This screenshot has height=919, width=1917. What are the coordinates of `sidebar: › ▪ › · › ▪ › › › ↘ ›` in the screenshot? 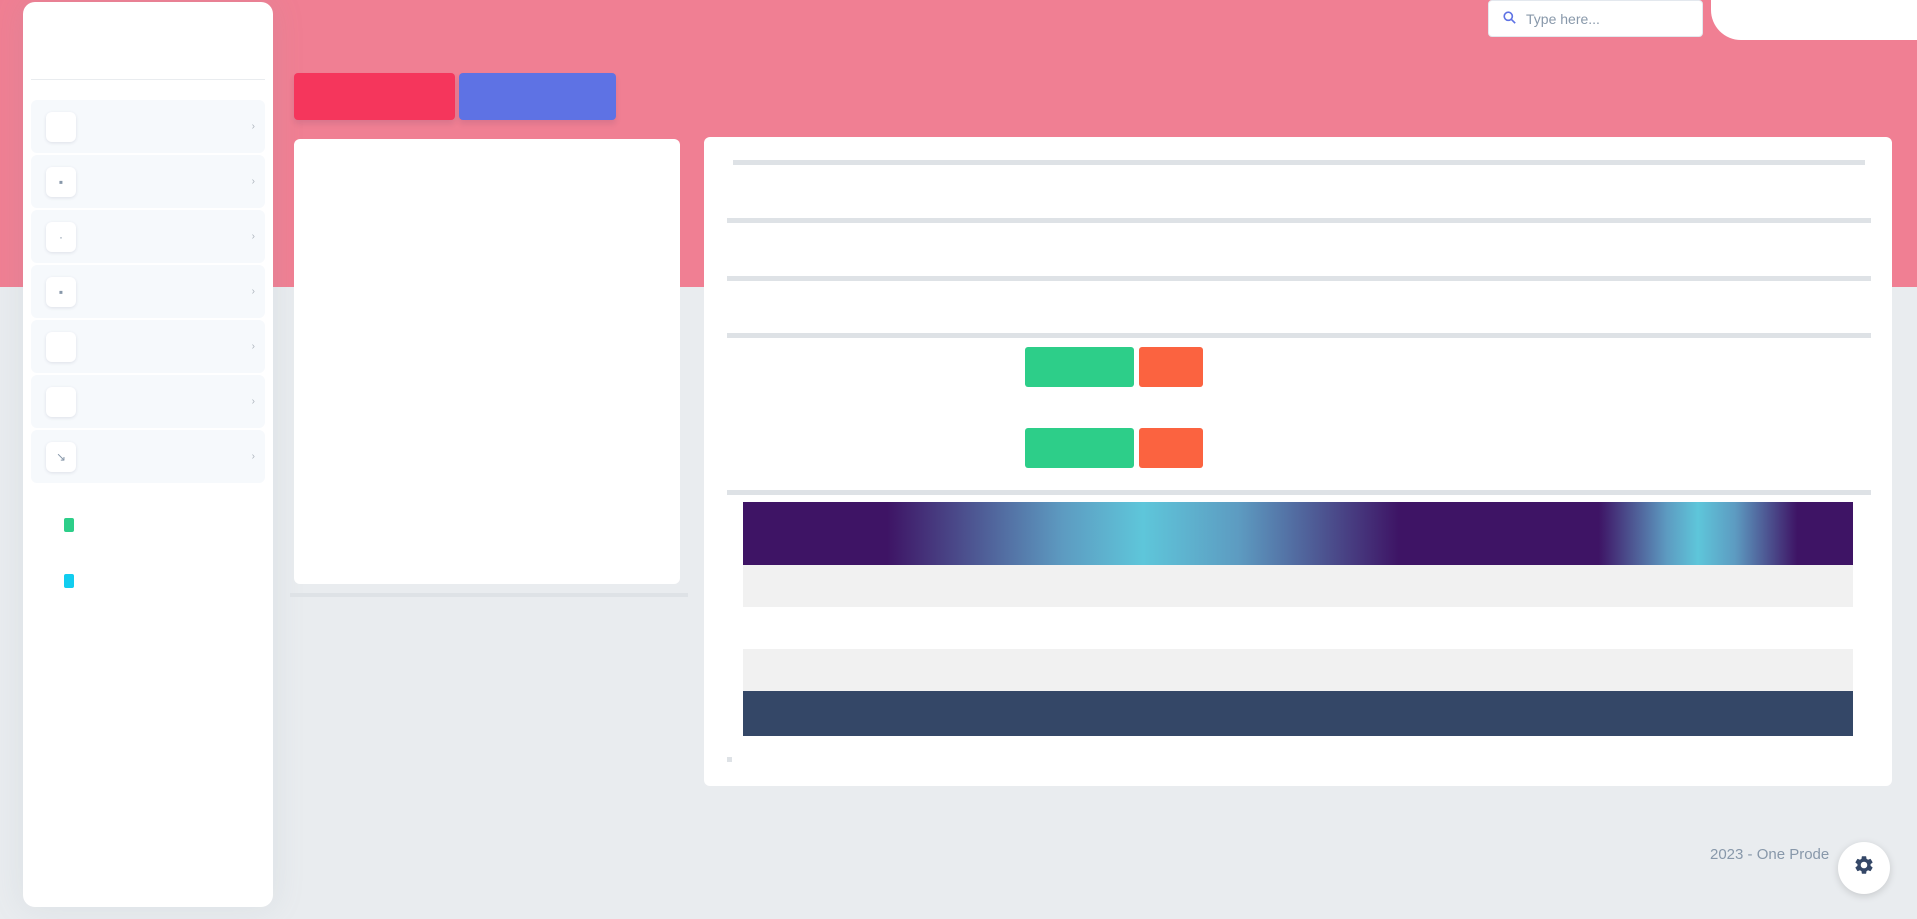 It's located at (148, 454).